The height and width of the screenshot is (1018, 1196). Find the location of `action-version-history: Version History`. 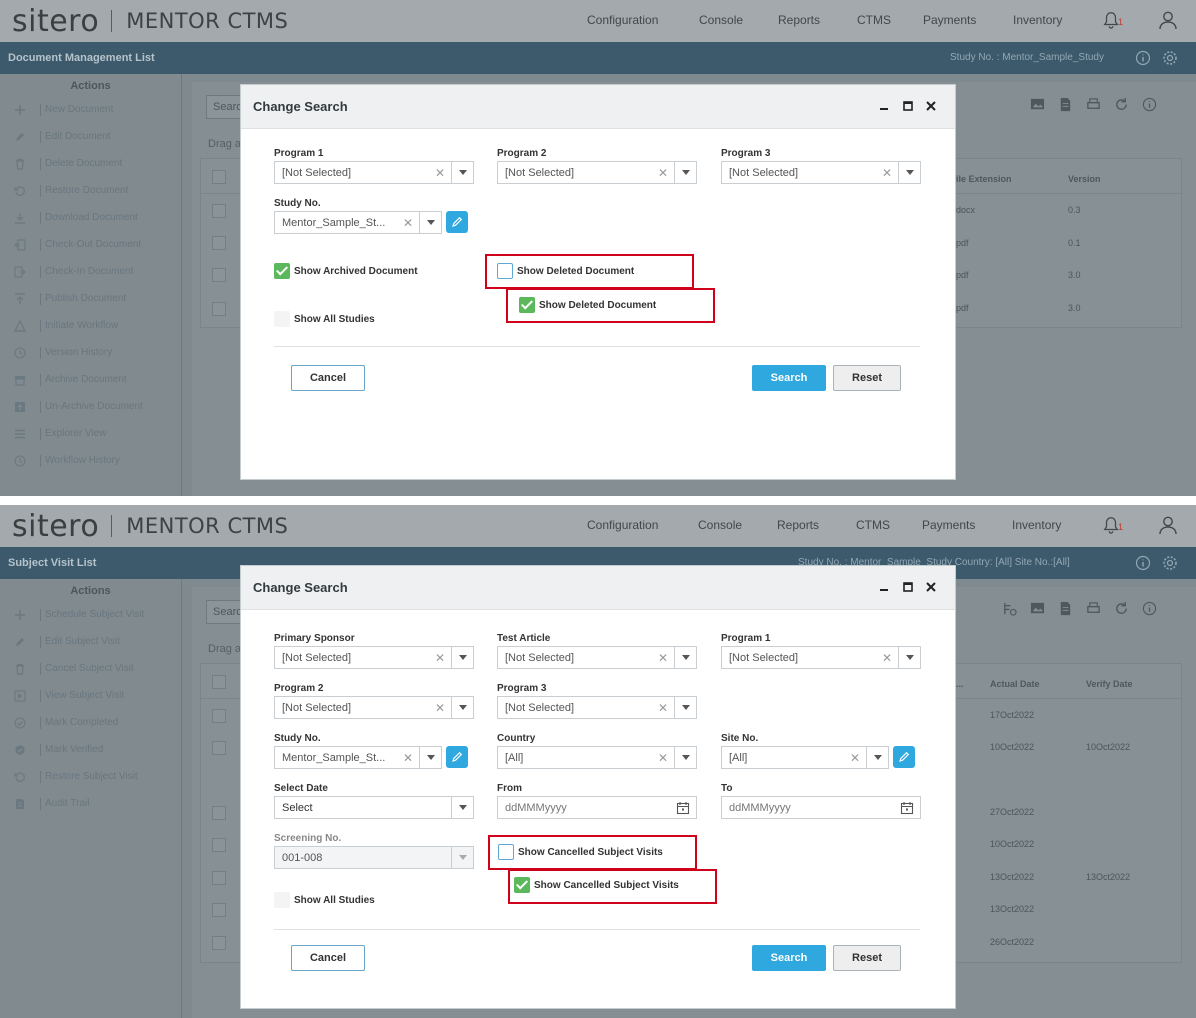

action-version-history: Version History is located at coordinates (90, 352).